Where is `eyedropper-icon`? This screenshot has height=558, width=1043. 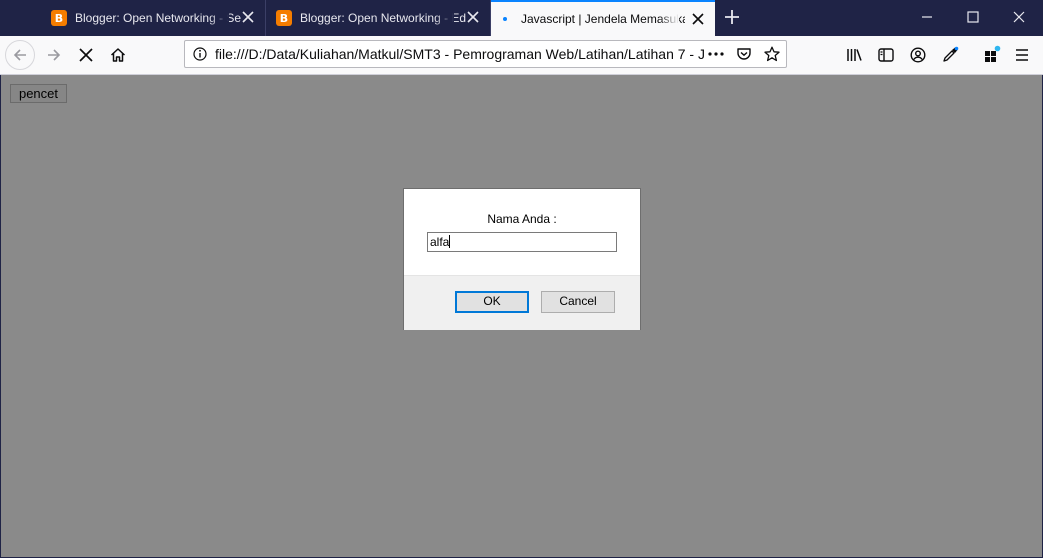 eyedropper-icon is located at coordinates (950, 54).